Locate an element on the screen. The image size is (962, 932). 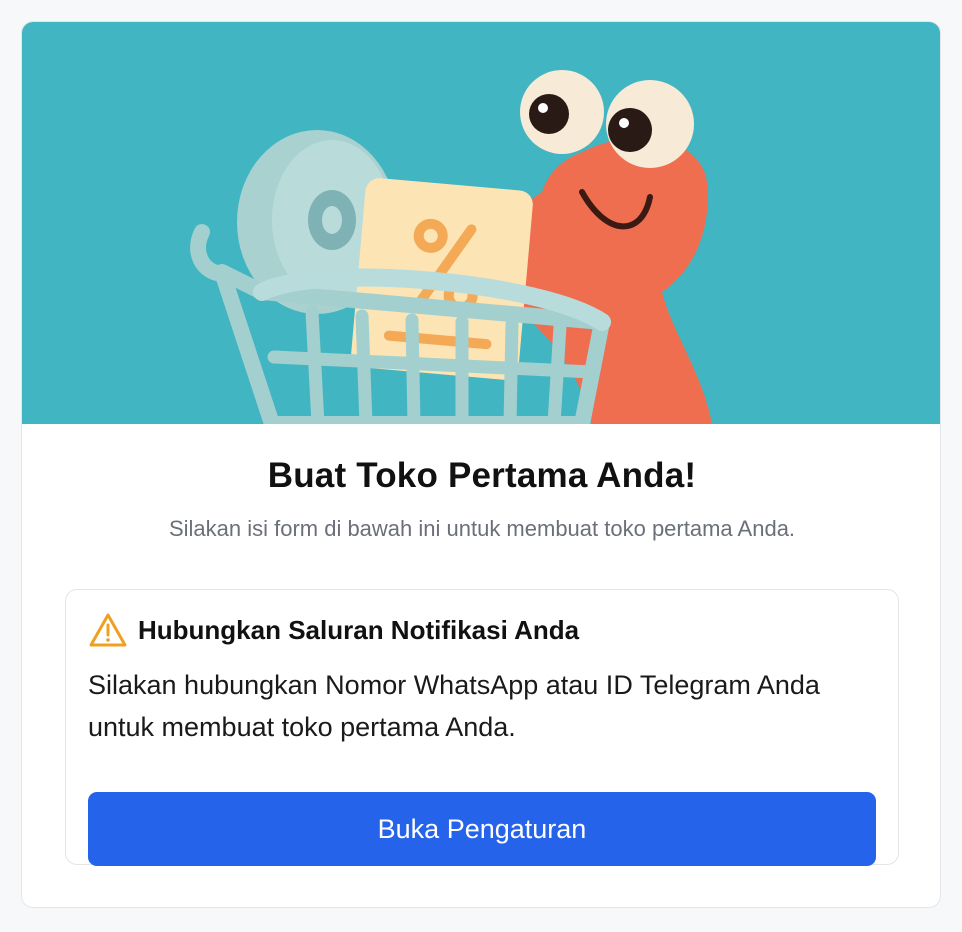
open-settings-button: Buka Pengaturan is located at coordinates (482, 829).